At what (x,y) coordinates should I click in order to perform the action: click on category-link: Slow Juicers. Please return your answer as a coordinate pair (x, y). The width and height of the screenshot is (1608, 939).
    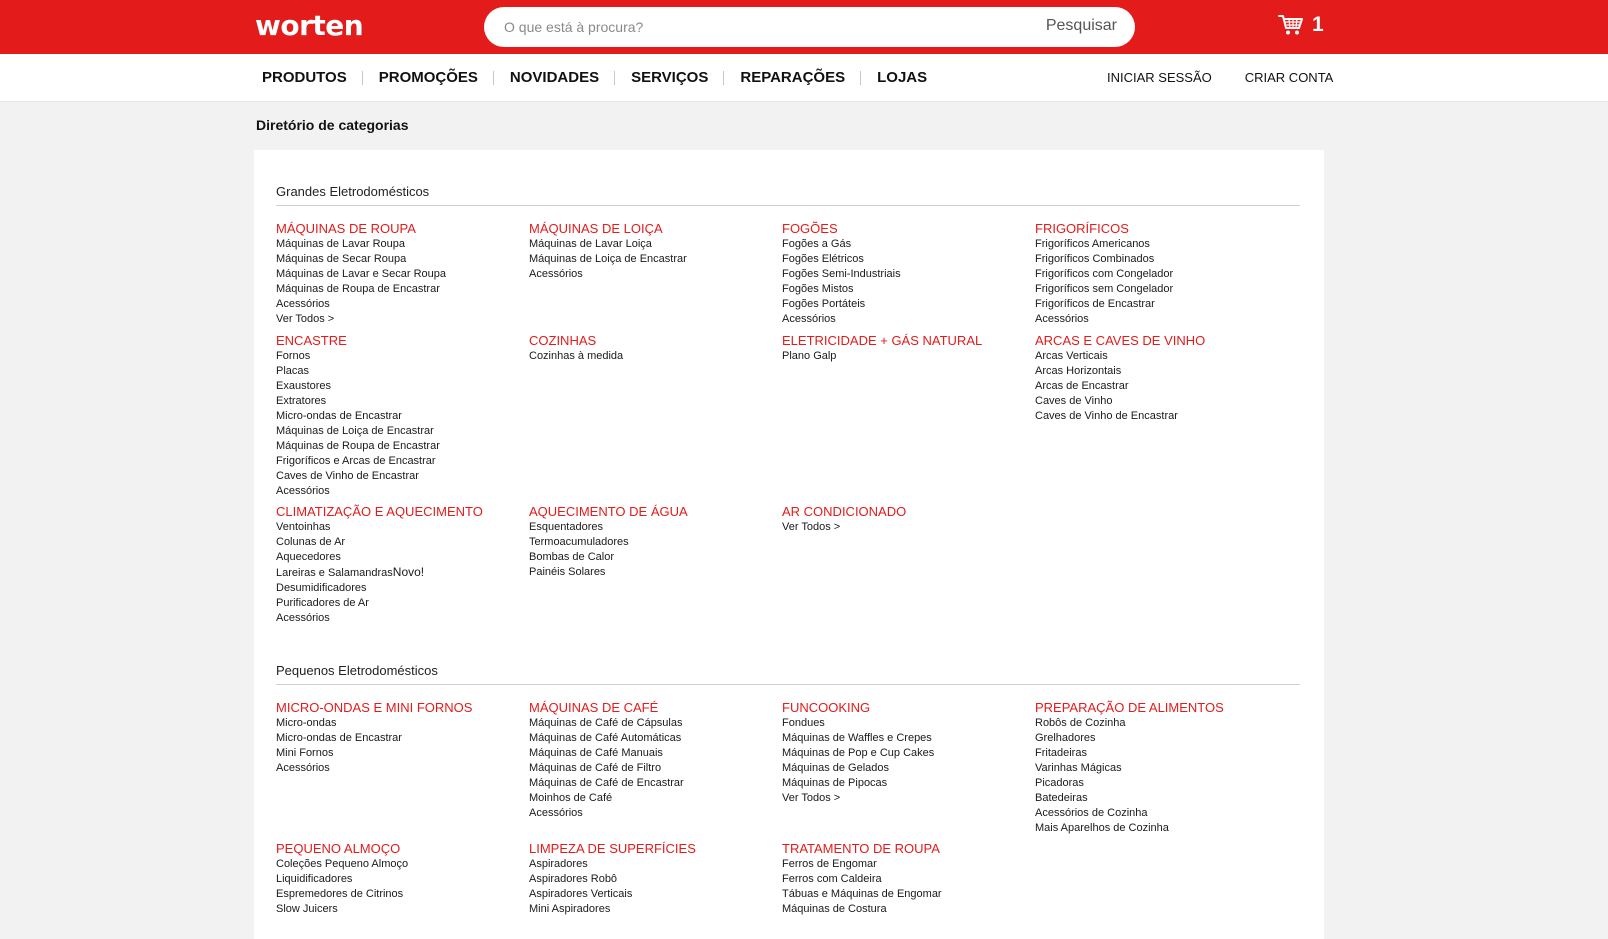
    Looking at the image, I should click on (401, 909).